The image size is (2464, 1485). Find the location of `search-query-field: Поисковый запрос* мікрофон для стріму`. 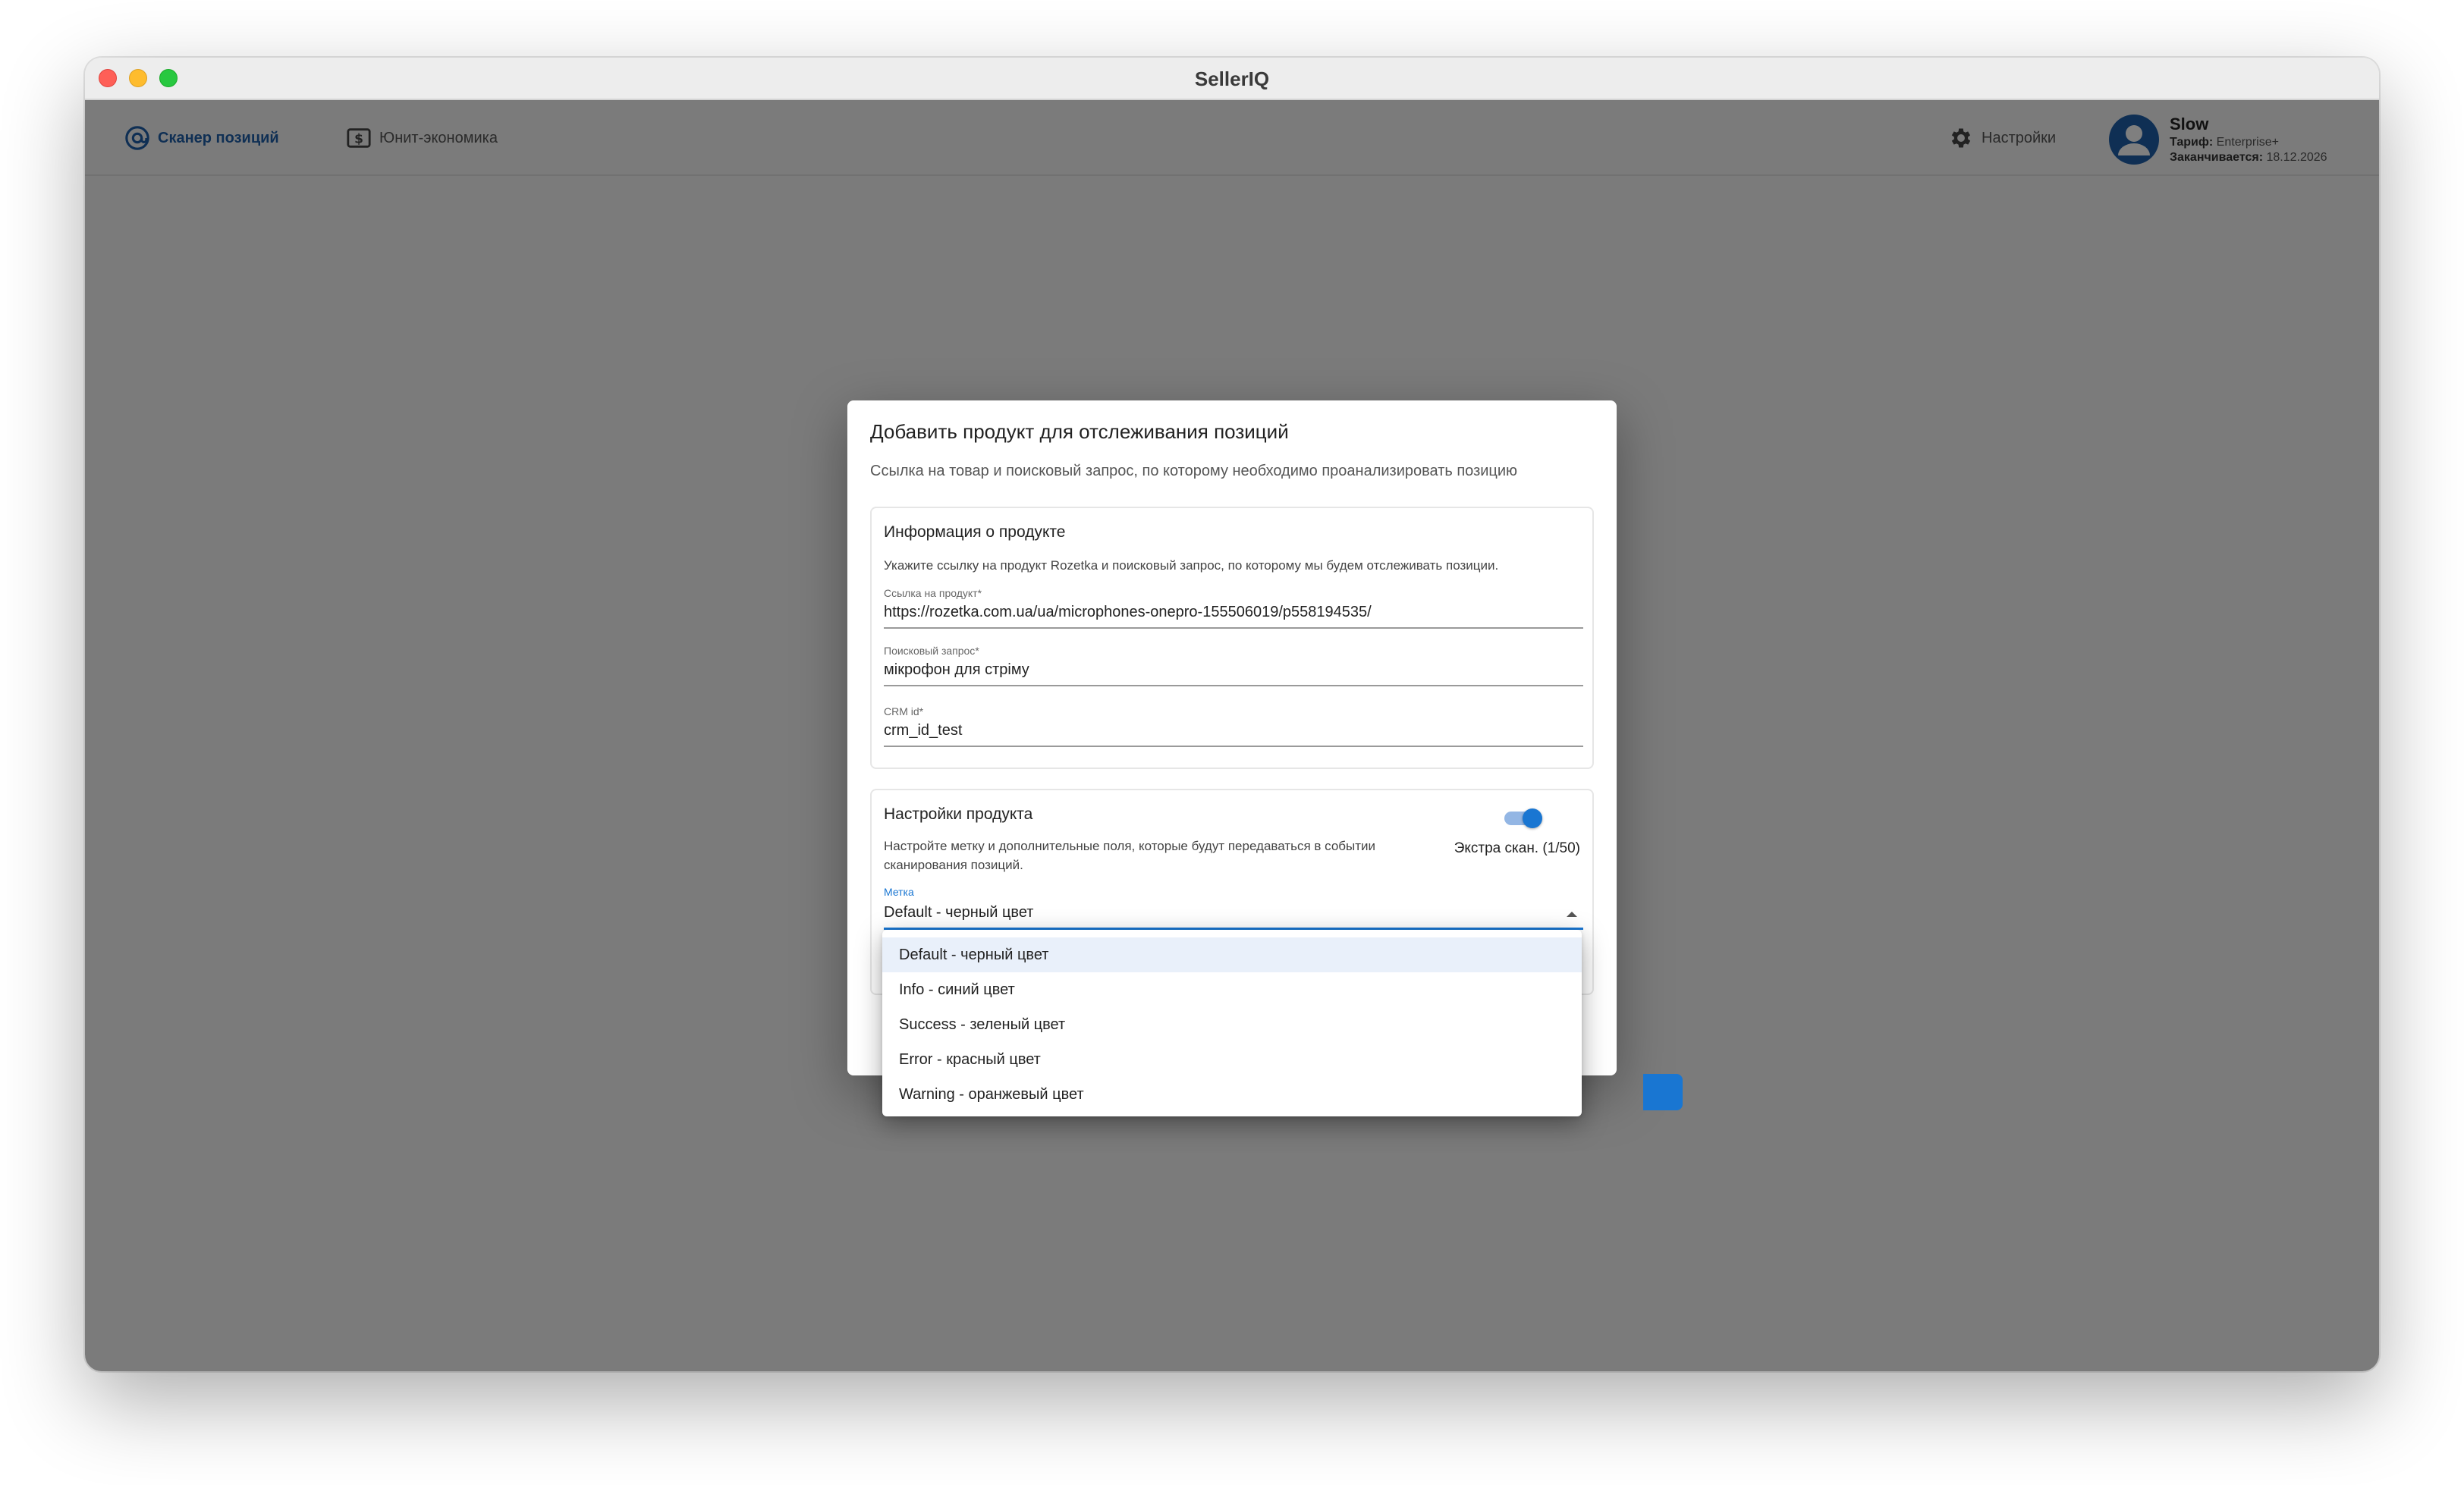

search-query-field: Поисковый запрос* мікрофон для стріму is located at coordinates (1233, 665).